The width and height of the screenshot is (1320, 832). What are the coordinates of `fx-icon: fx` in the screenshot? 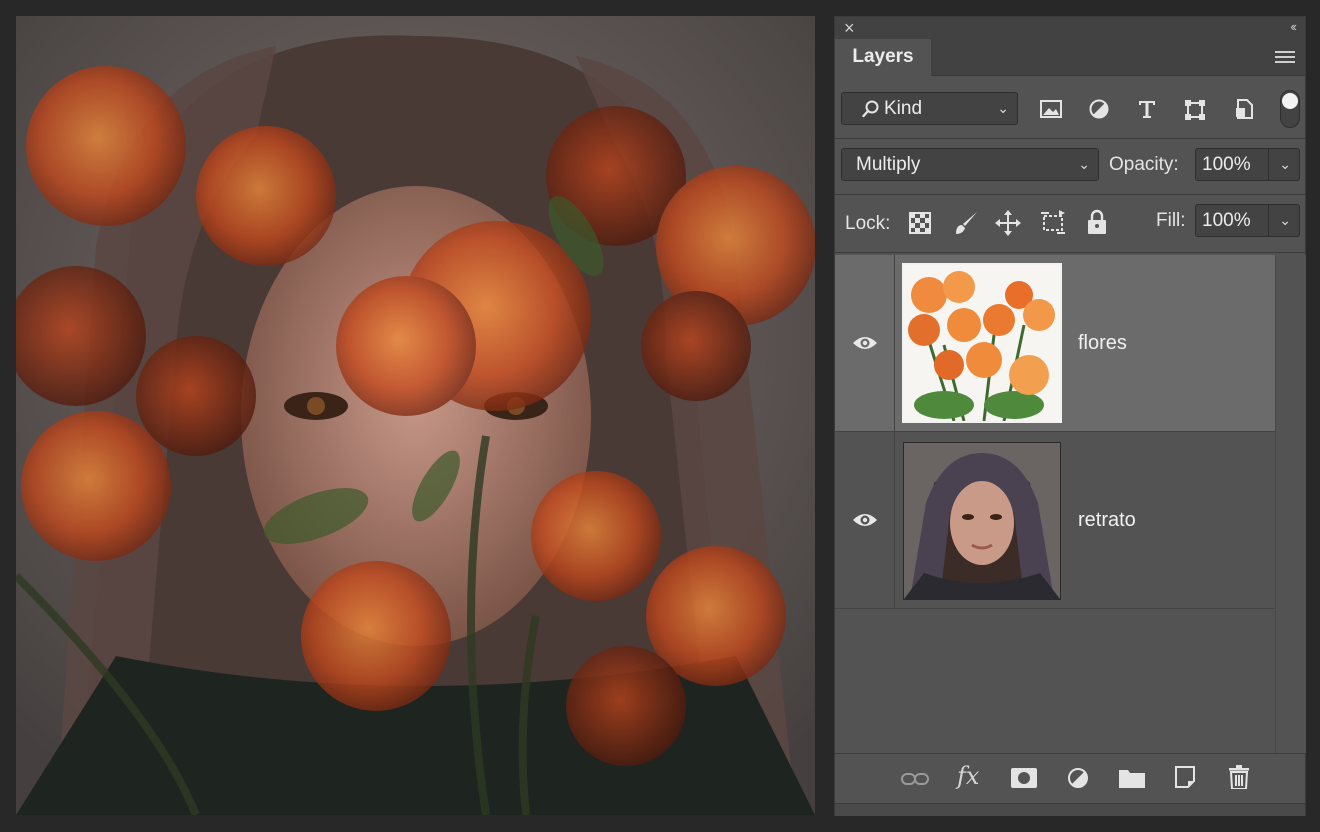 It's located at (968, 776).